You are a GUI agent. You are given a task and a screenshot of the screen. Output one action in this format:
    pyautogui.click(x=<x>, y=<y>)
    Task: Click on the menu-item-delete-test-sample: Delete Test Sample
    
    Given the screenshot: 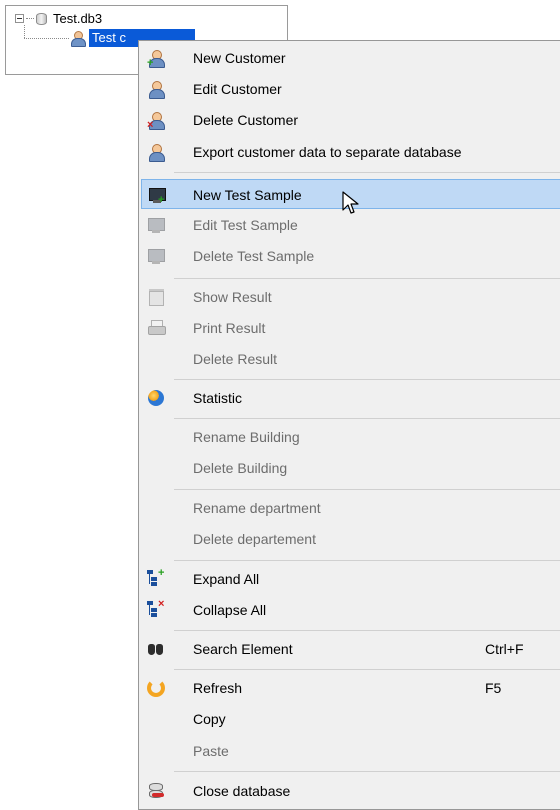 What is the action you would take?
    pyautogui.click(x=350, y=256)
    